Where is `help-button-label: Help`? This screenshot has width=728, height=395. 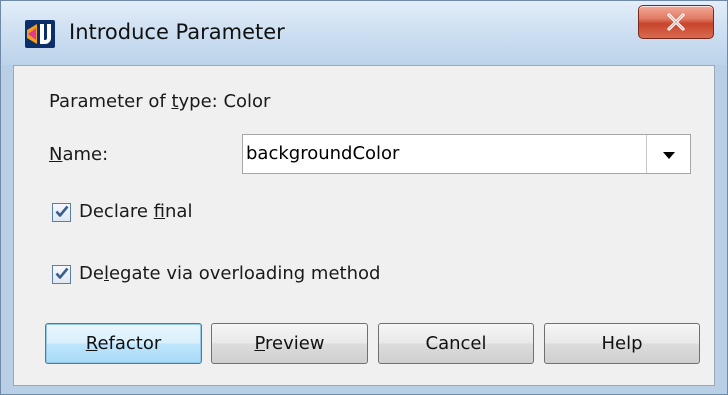
help-button-label: Help is located at coordinates (622, 343).